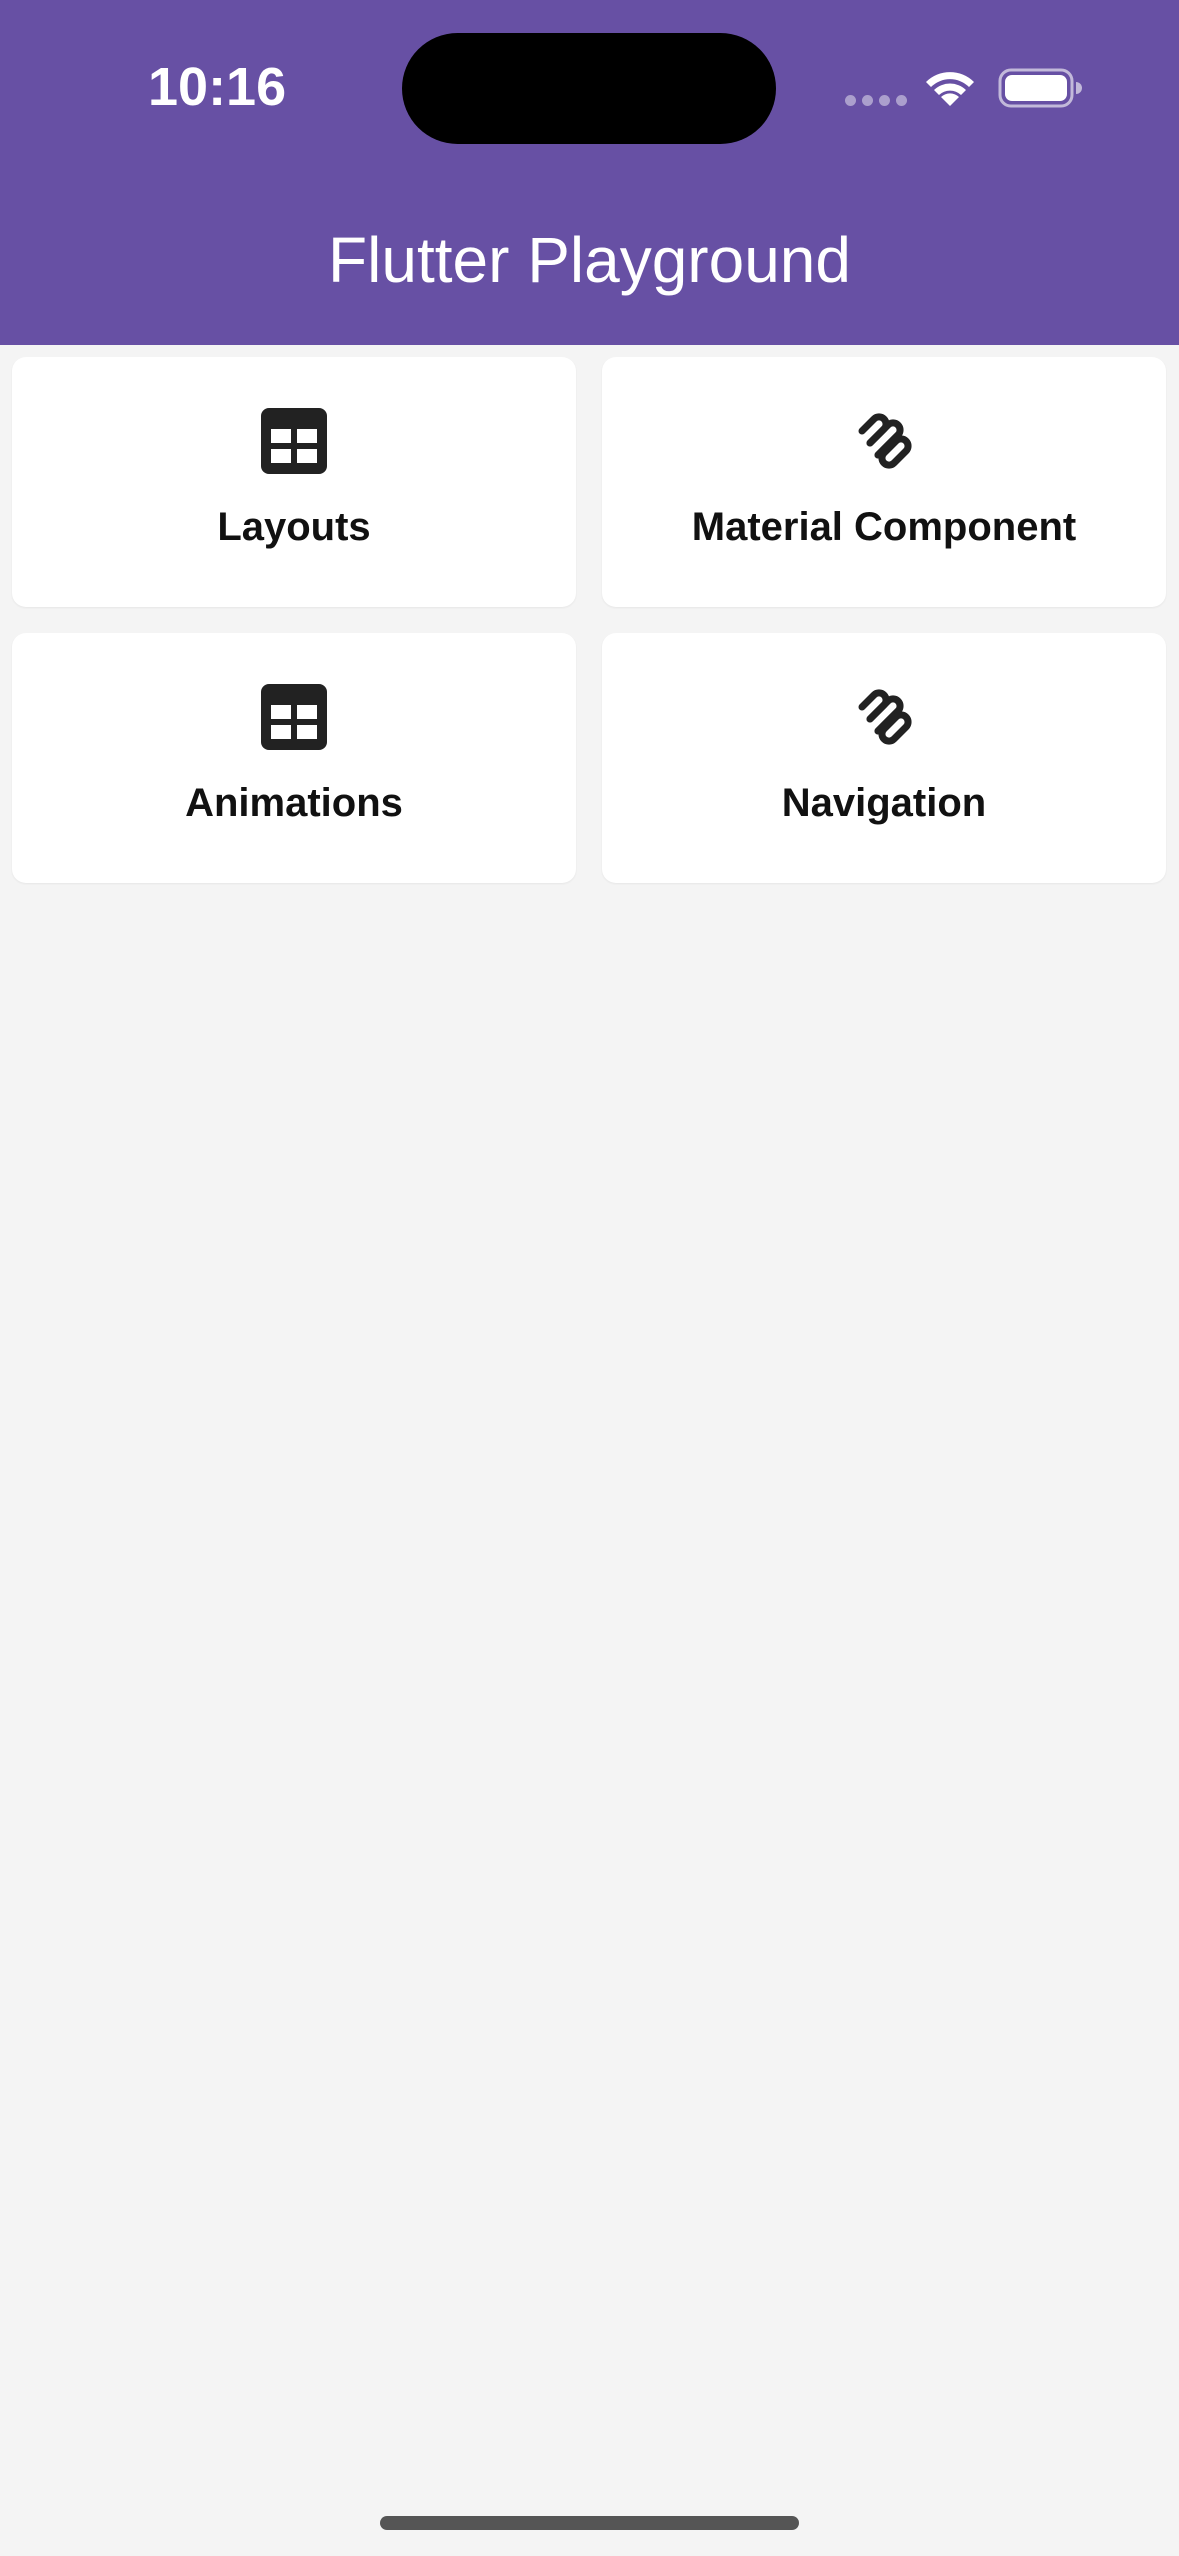  Describe the element at coordinates (294, 527) in the screenshot. I see `card-label: Layouts` at that location.